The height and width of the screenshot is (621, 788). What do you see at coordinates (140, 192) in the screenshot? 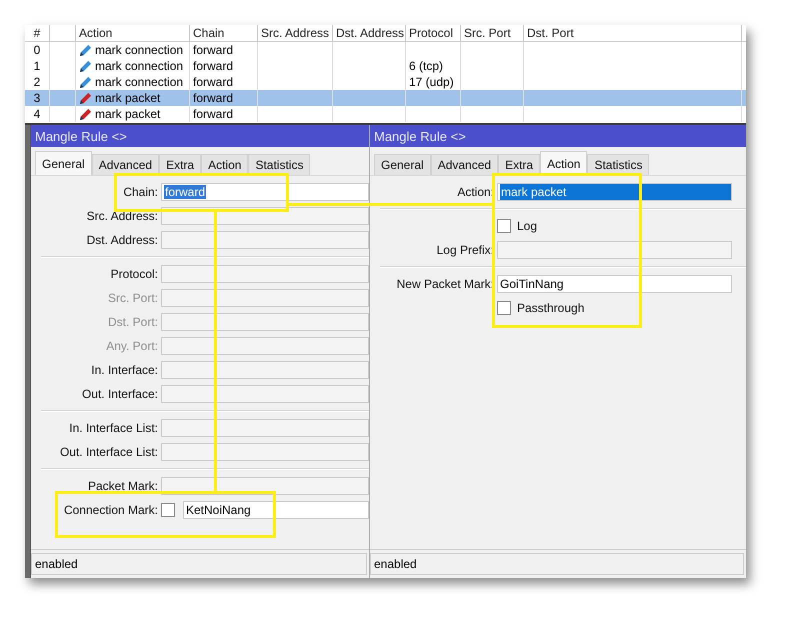
I see `field-label: Chain:` at bounding box center [140, 192].